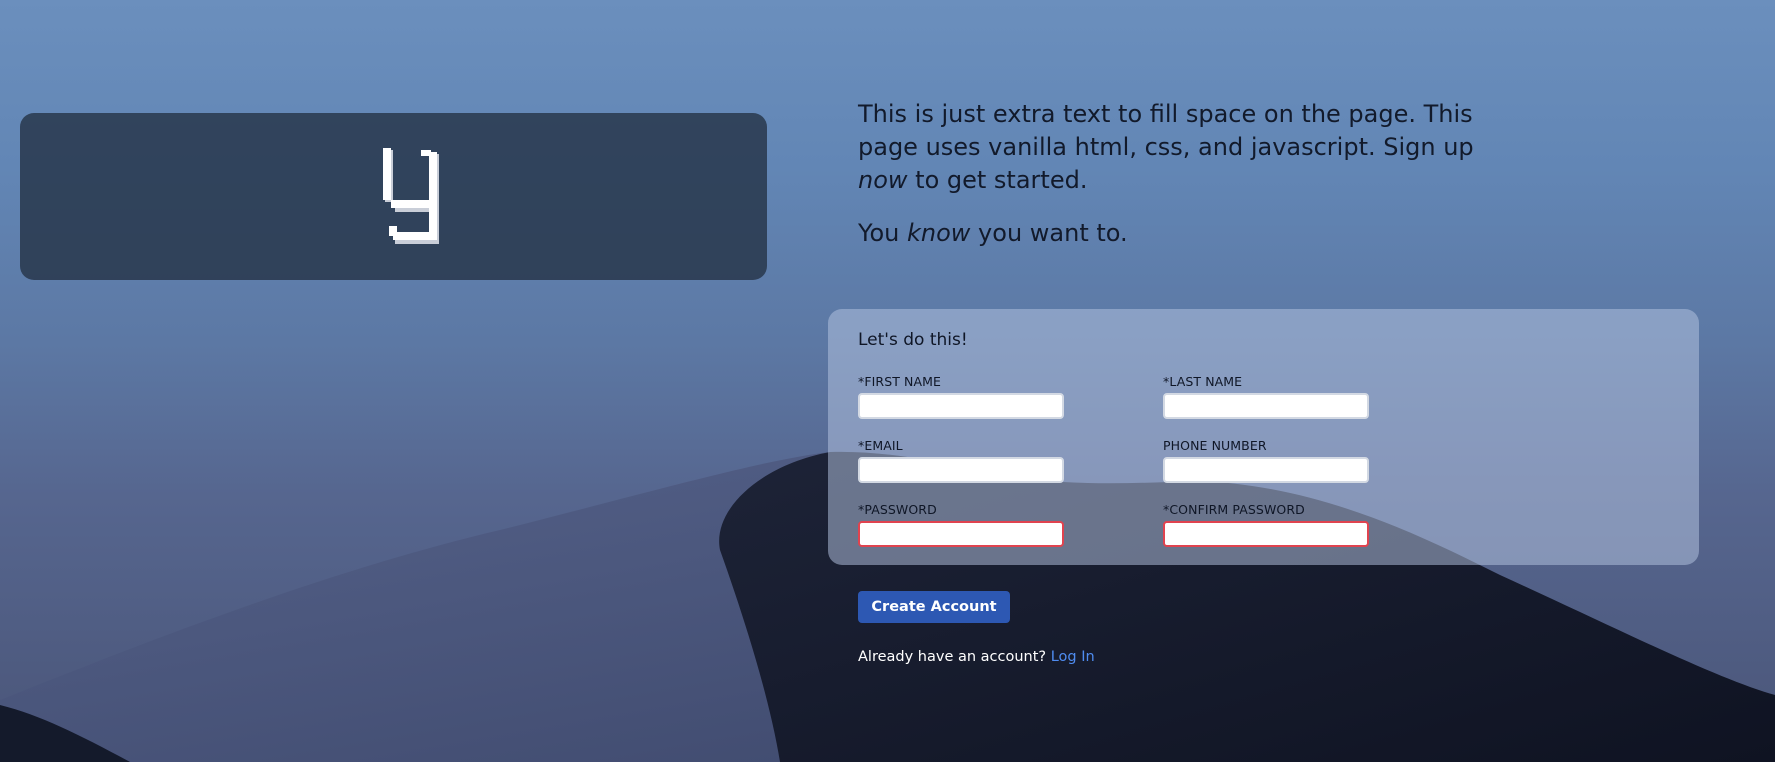  What do you see at coordinates (883, 180) in the screenshot?
I see `intro-p1-emphasis: now` at bounding box center [883, 180].